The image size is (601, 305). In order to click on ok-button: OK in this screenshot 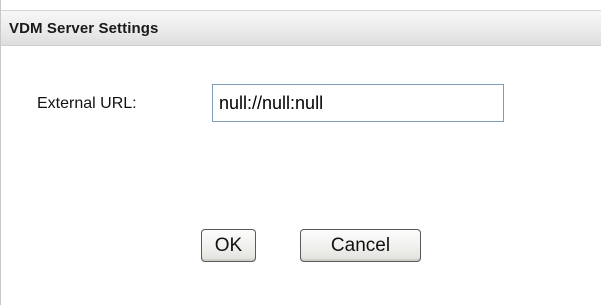, I will do `click(228, 245)`.